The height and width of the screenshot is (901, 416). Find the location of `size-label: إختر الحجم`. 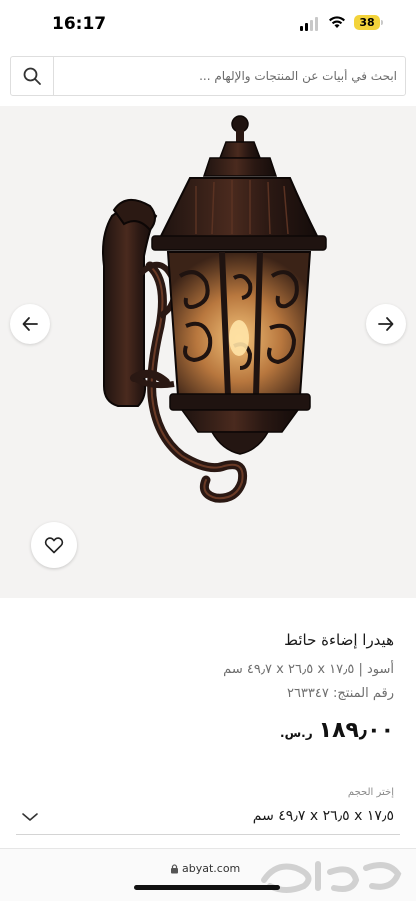

size-label: إختر الحجم is located at coordinates (370, 792).